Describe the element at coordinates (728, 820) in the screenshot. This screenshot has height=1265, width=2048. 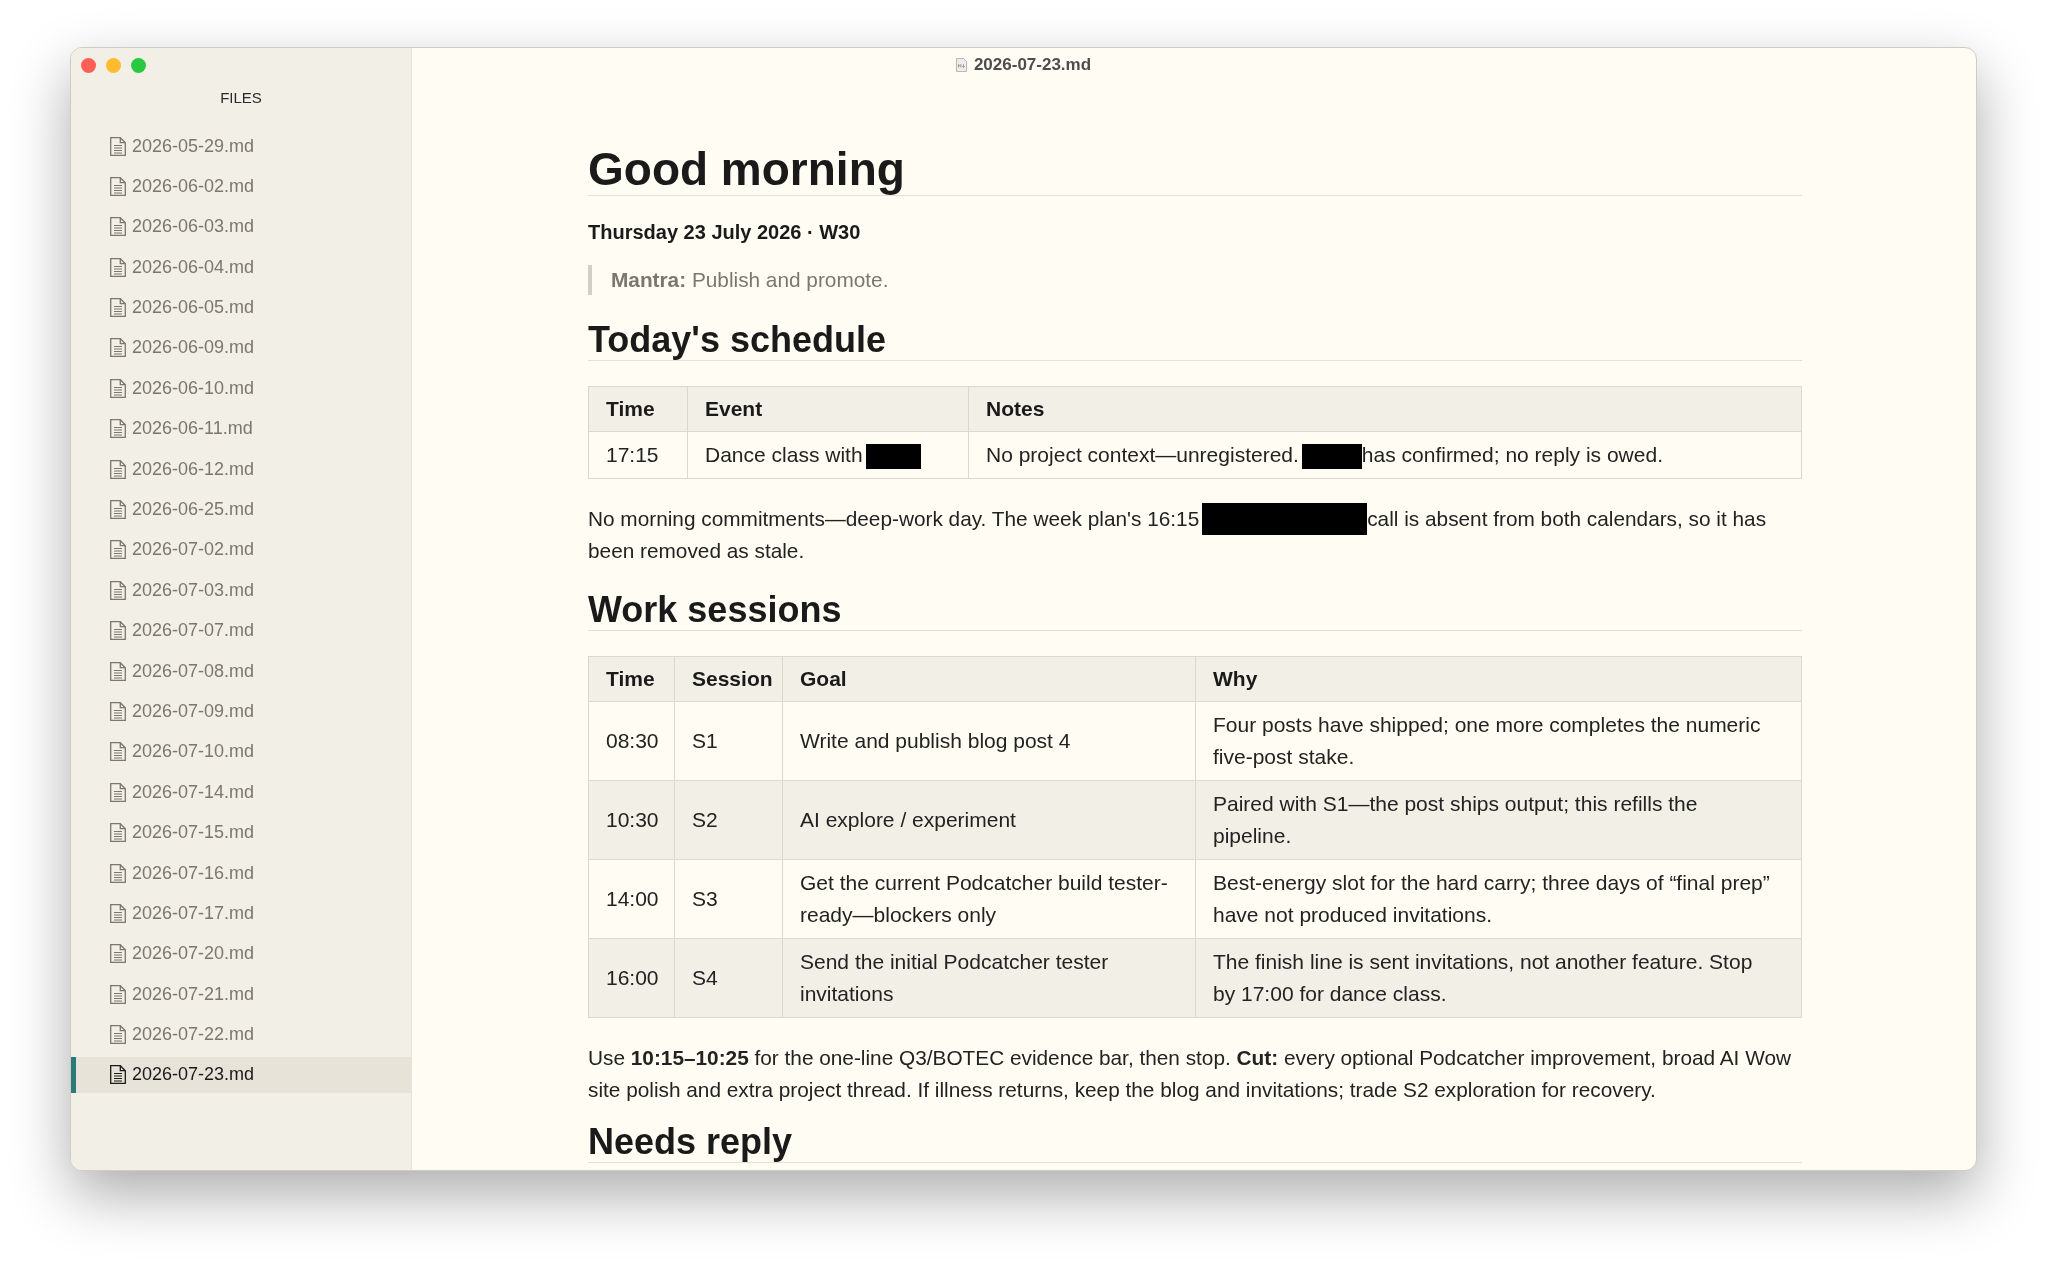
I see `table-cell: S2` at that location.